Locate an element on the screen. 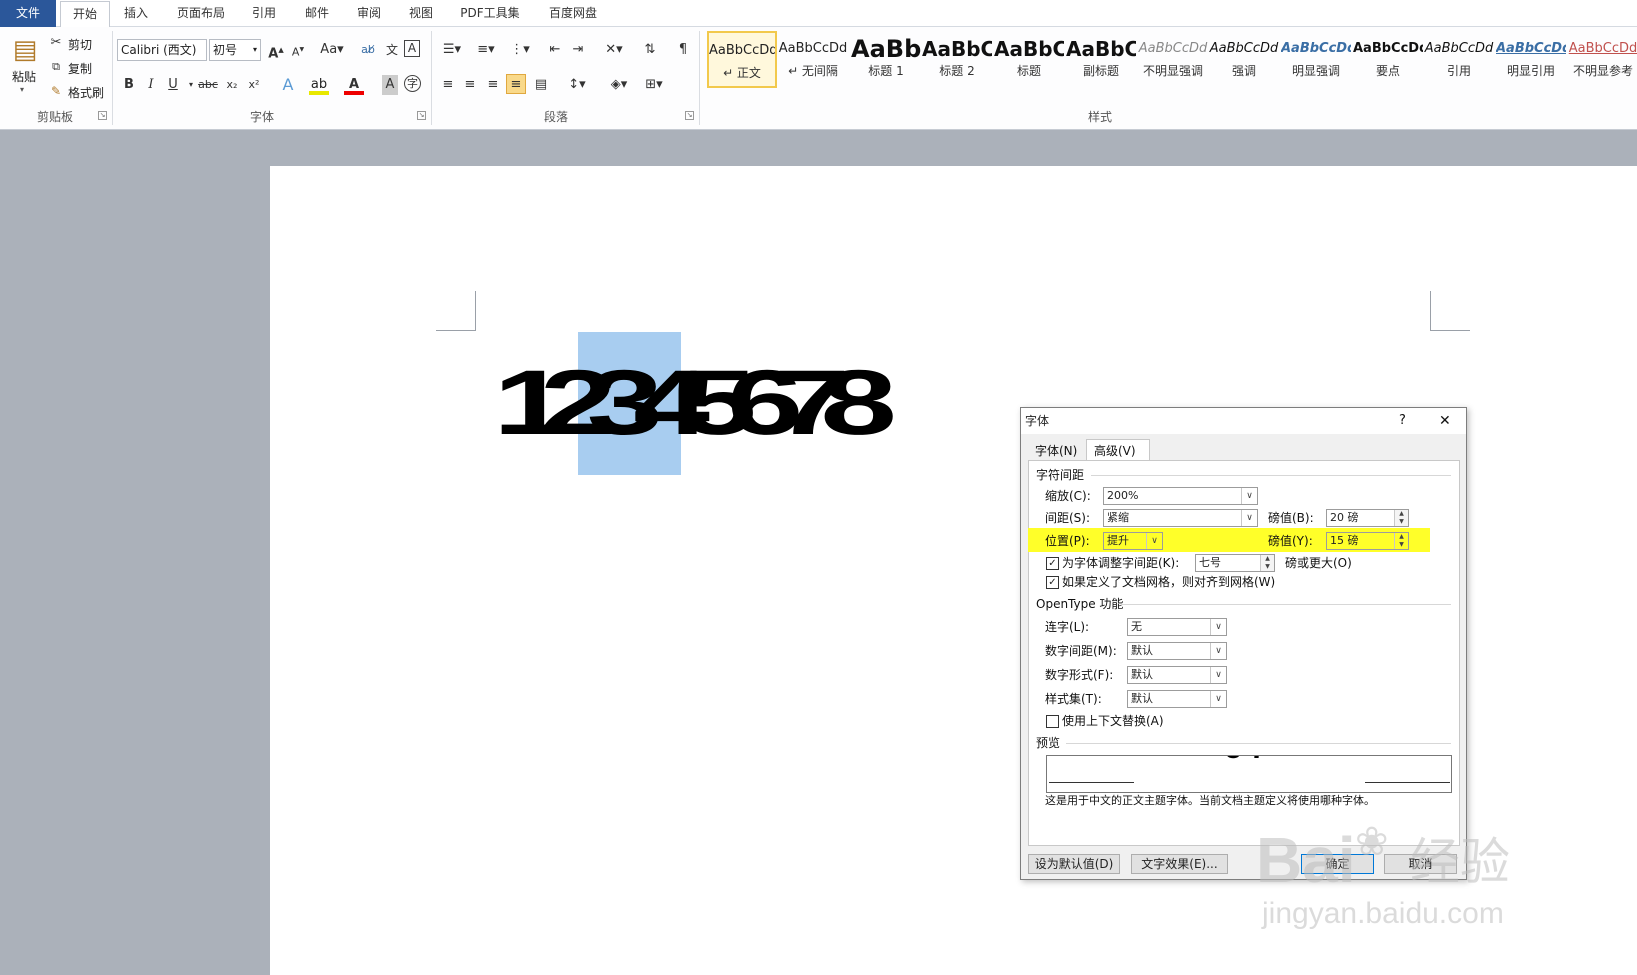 The height and width of the screenshot is (975, 1637). subscript-icon: x₂ is located at coordinates (232, 85).